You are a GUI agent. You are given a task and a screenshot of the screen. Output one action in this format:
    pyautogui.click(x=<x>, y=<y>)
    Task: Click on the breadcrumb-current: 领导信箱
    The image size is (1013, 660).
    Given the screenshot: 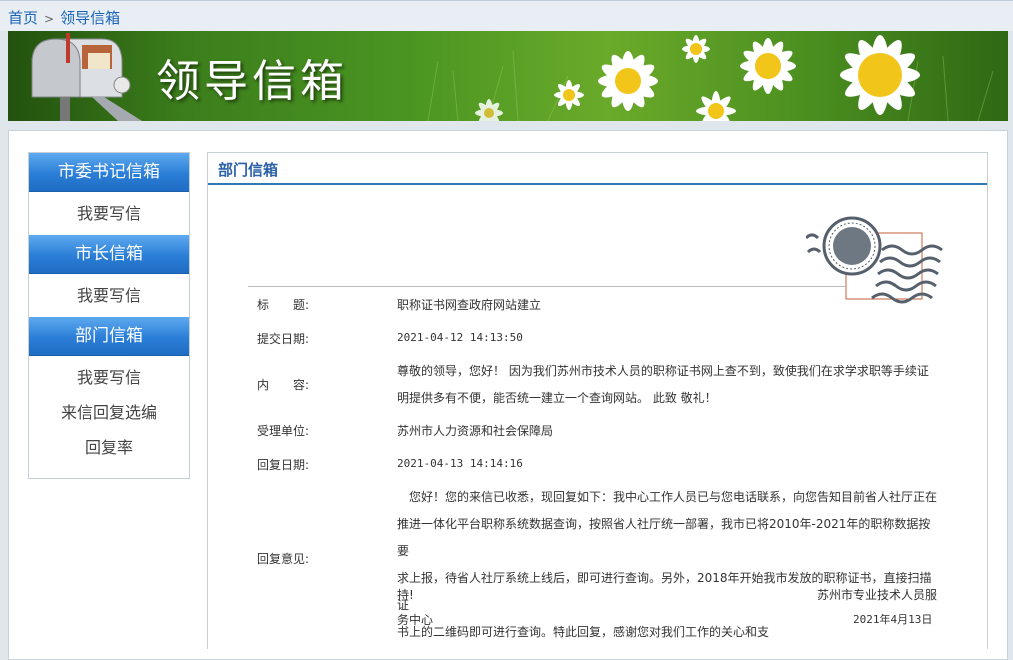 What is the action you would take?
    pyautogui.click(x=90, y=18)
    